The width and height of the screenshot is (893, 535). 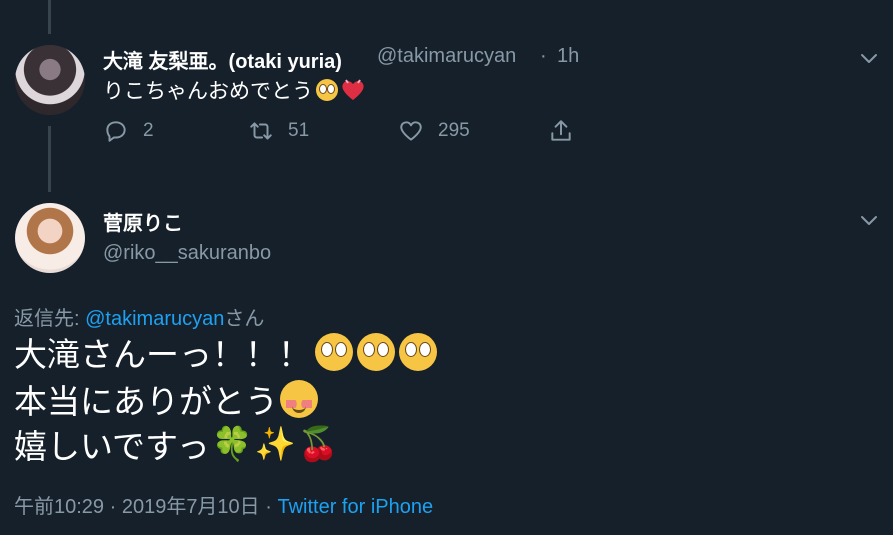 What do you see at coordinates (187, 253) in the screenshot?
I see `author-handle: @riko__sakuranbo` at bounding box center [187, 253].